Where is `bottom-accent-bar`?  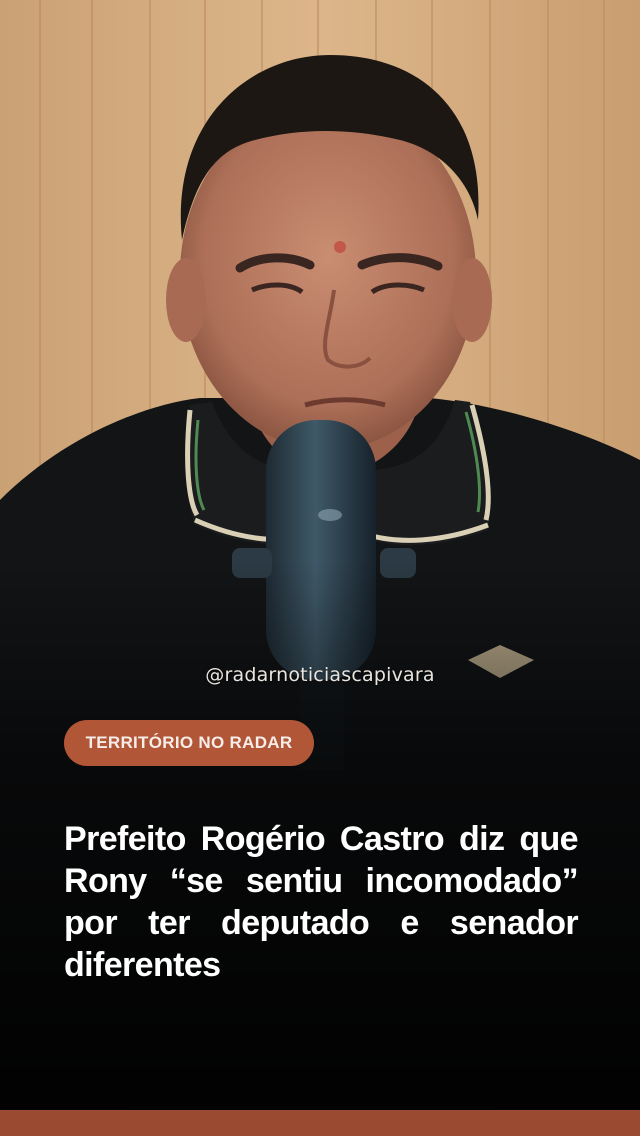 bottom-accent-bar is located at coordinates (320, 1123).